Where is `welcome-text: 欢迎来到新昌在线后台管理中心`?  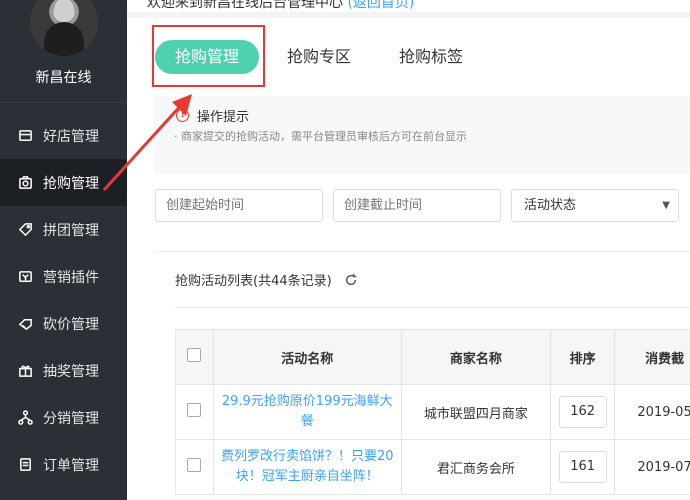
welcome-text: 欢迎来到新昌在线后台管理中心 is located at coordinates (245, 5).